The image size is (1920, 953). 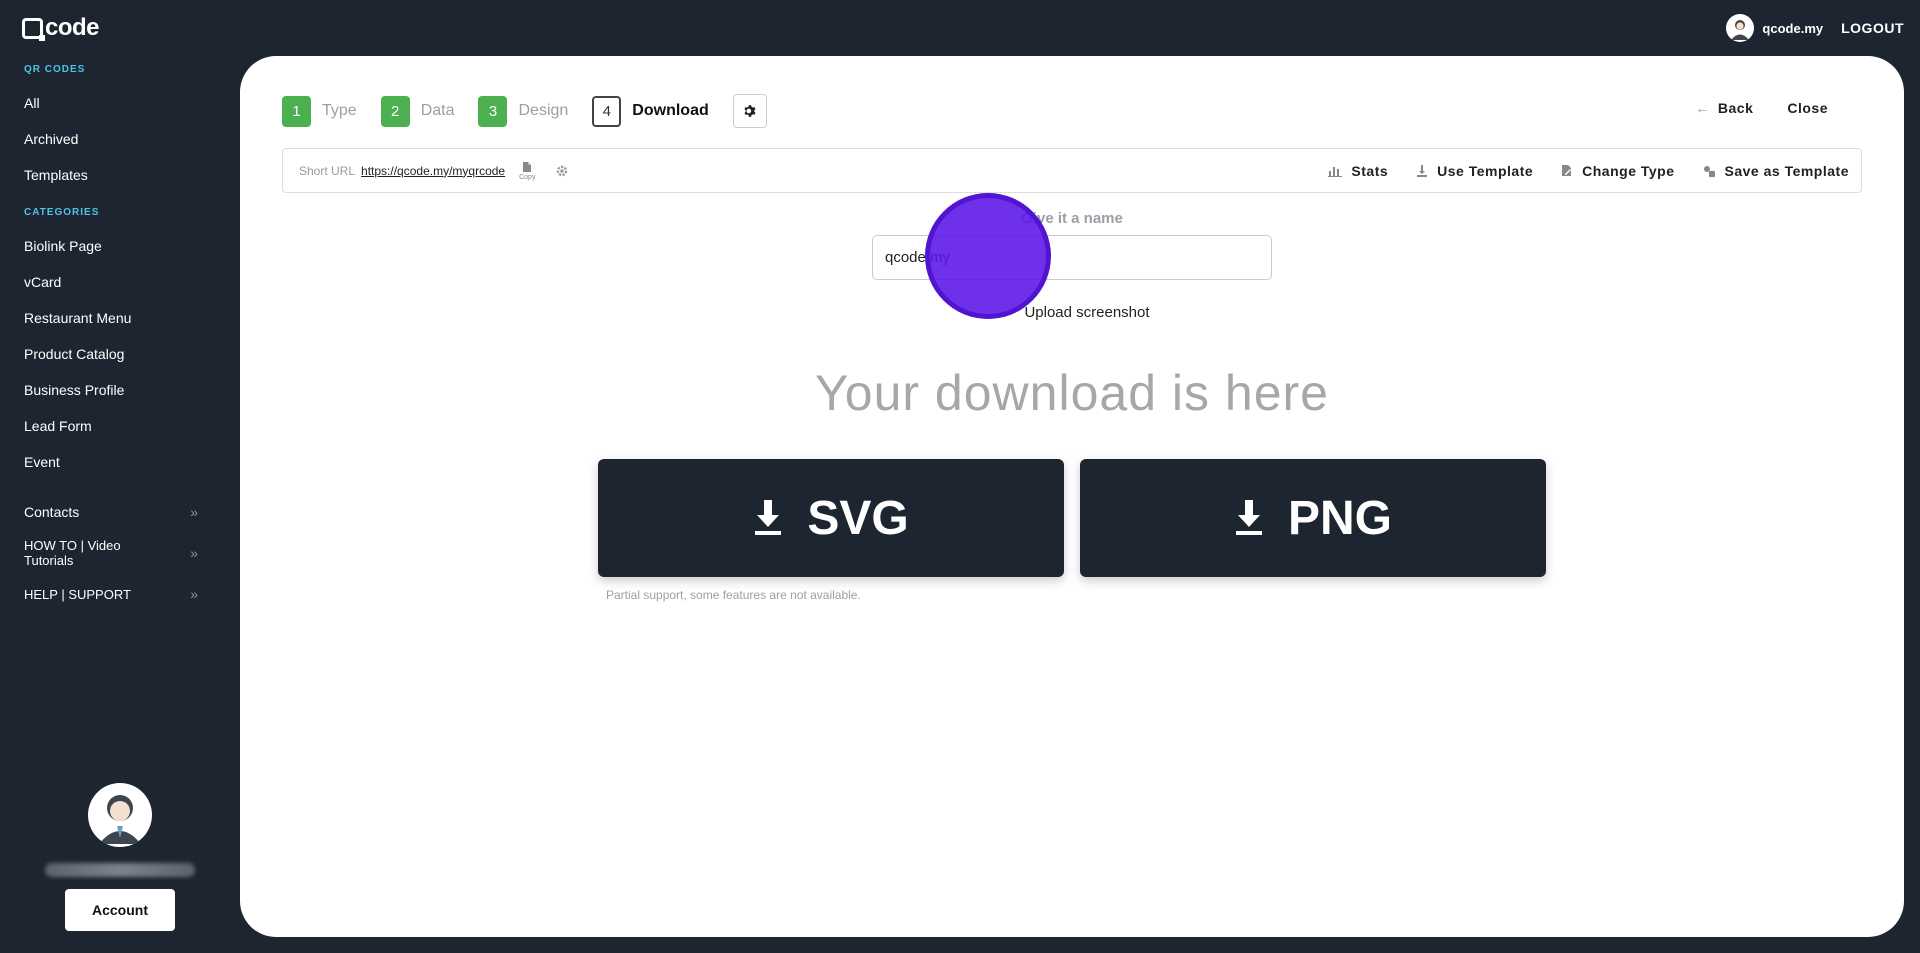 What do you see at coordinates (1072, 218) in the screenshot?
I see `name-field-label: Give it a name` at bounding box center [1072, 218].